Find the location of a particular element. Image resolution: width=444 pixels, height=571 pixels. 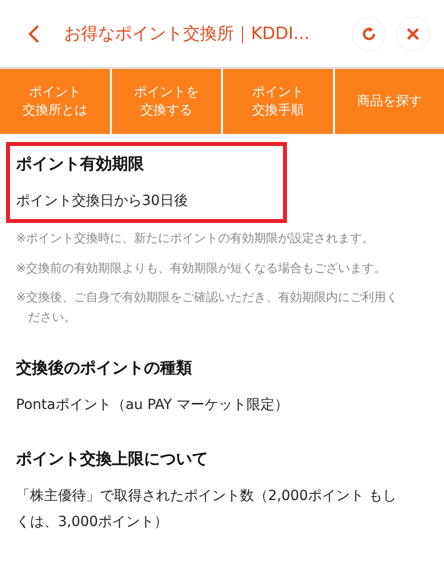

close-icon is located at coordinates (413, 33).